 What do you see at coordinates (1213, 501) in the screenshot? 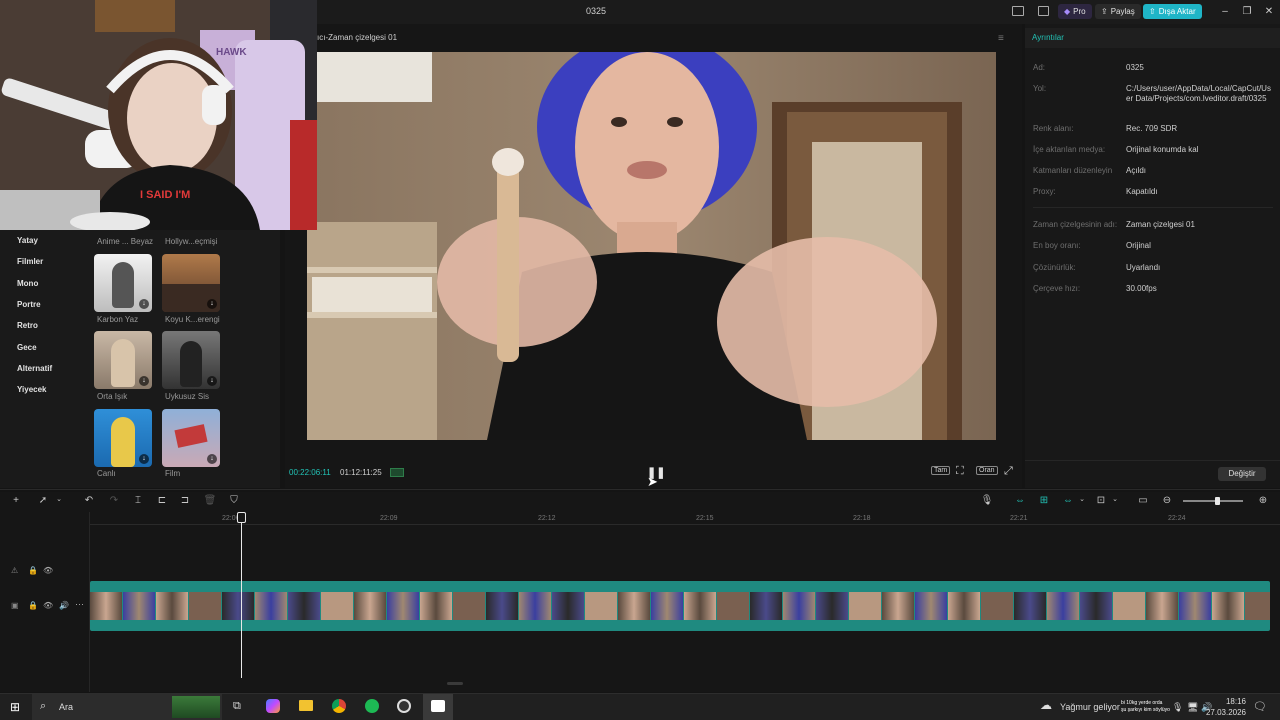
I see `zoom-slider` at bounding box center [1213, 501].